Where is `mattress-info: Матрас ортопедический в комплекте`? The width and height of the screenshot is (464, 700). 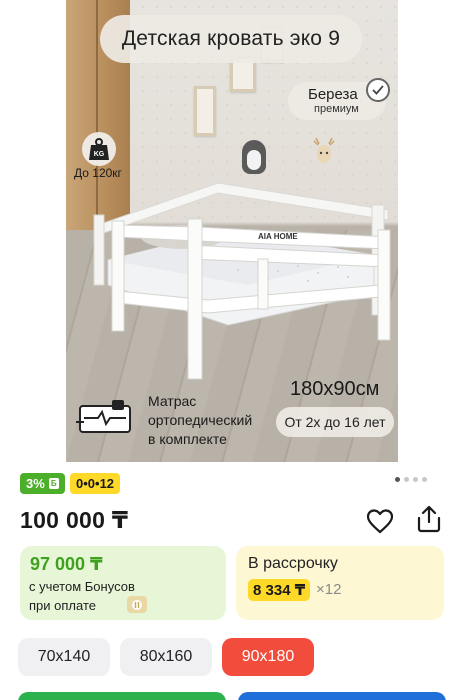
mattress-info: Матрас ортопедический в комплекте is located at coordinates (200, 420).